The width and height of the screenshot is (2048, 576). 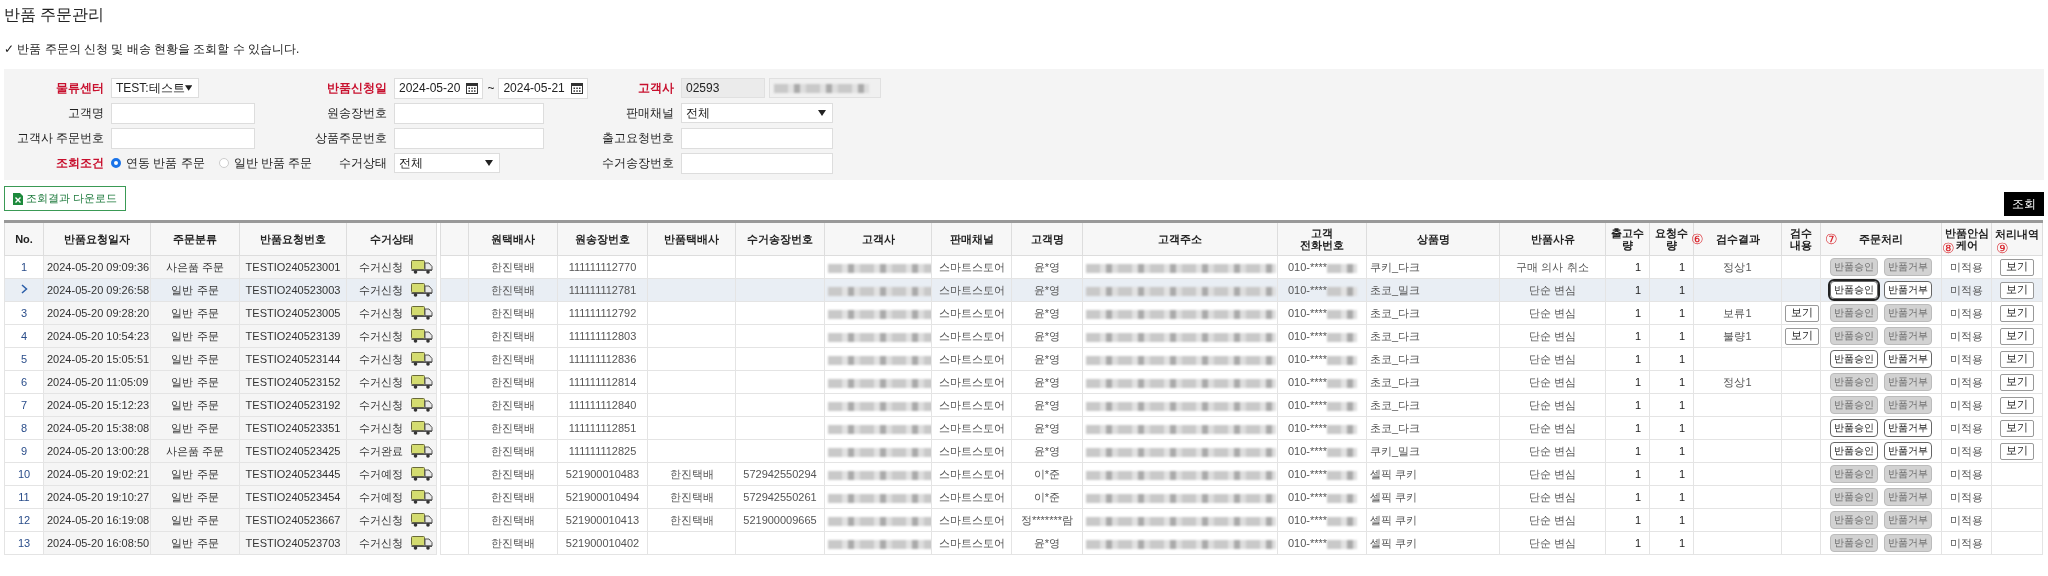 What do you see at coordinates (1966, 238) in the screenshot?
I see `column-header: ⑧ 반품안심 케어` at bounding box center [1966, 238].